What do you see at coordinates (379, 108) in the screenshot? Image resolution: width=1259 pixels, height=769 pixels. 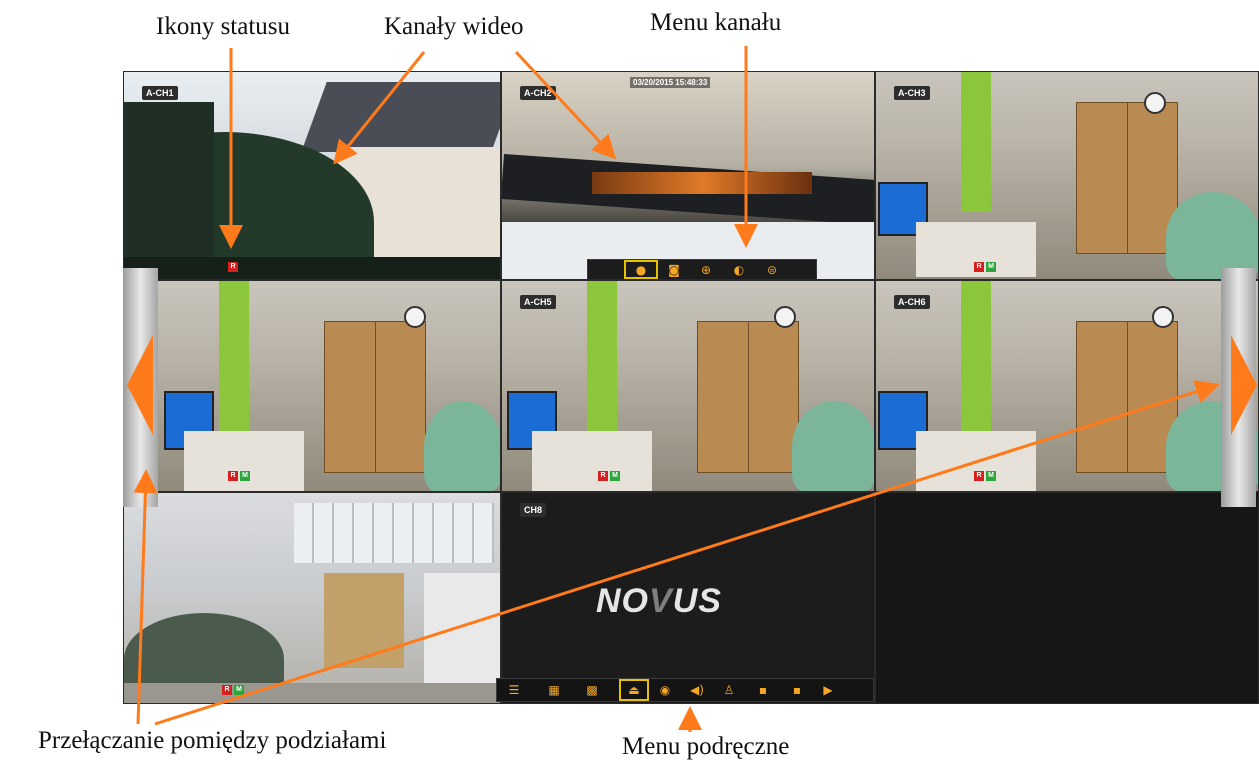 I see `arrow-video-ch1` at bounding box center [379, 108].